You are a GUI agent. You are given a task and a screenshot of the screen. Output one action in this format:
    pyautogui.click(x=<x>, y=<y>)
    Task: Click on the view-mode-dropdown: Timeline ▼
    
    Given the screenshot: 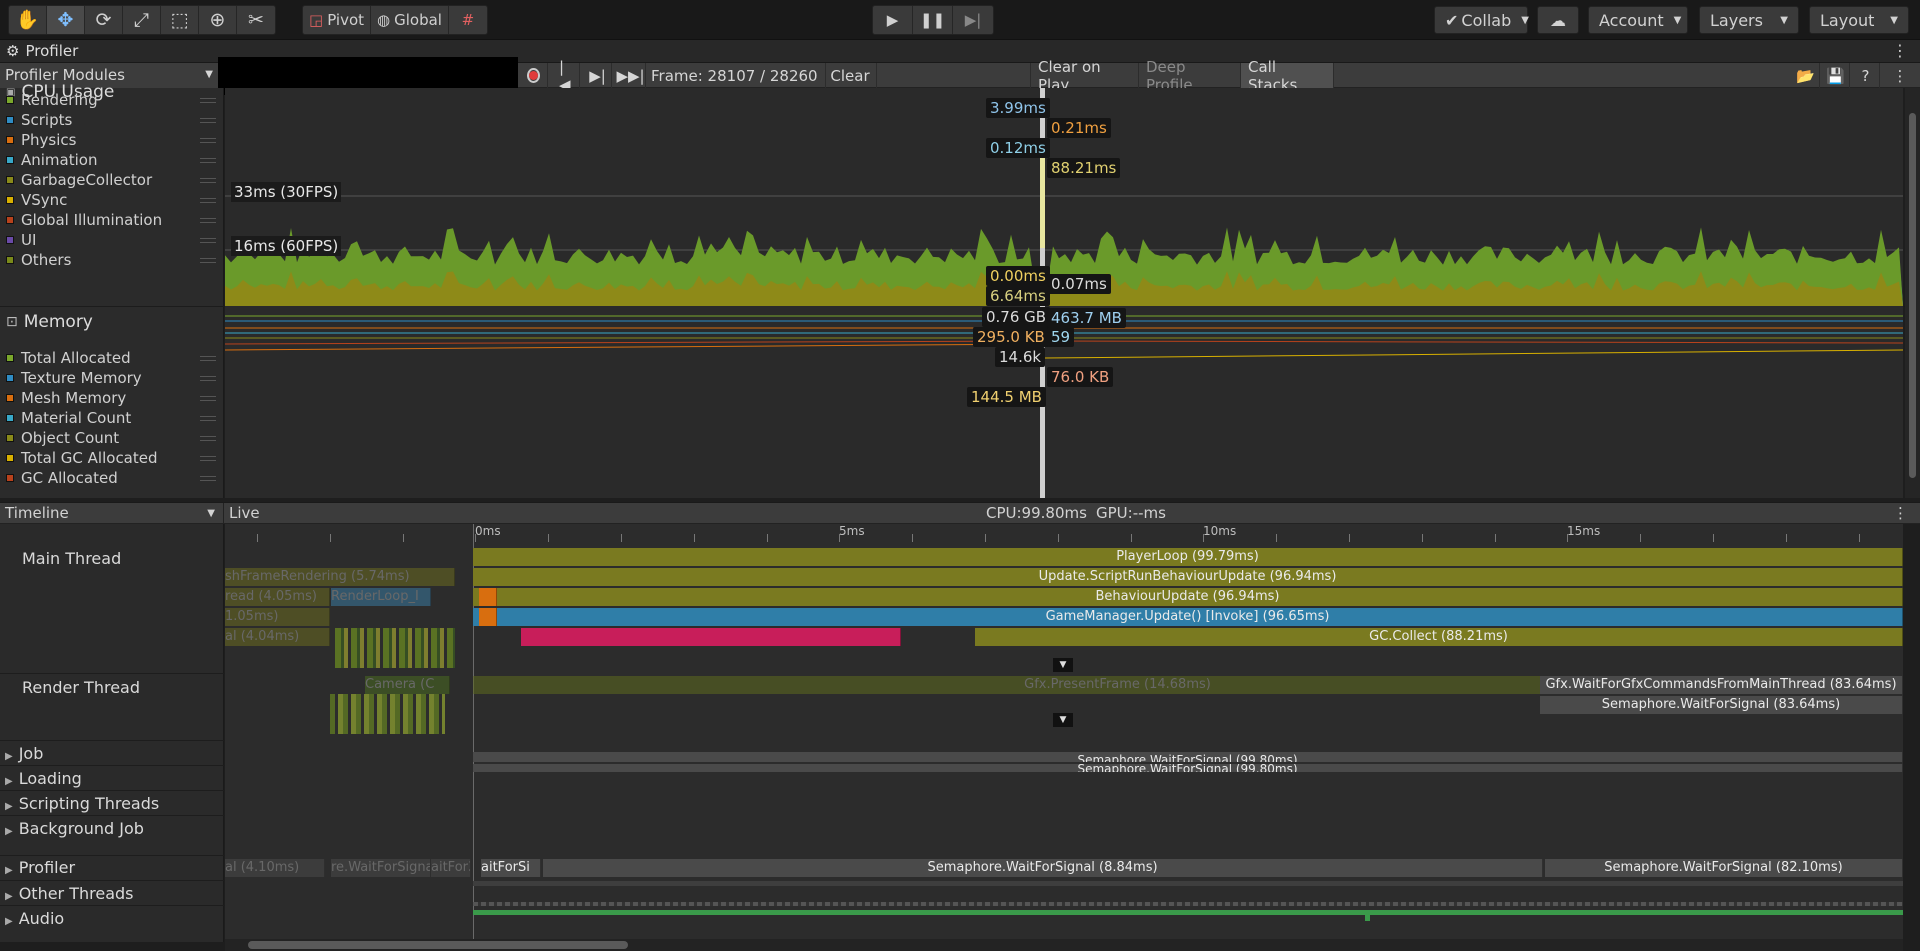 What is the action you would take?
    pyautogui.click(x=112, y=514)
    